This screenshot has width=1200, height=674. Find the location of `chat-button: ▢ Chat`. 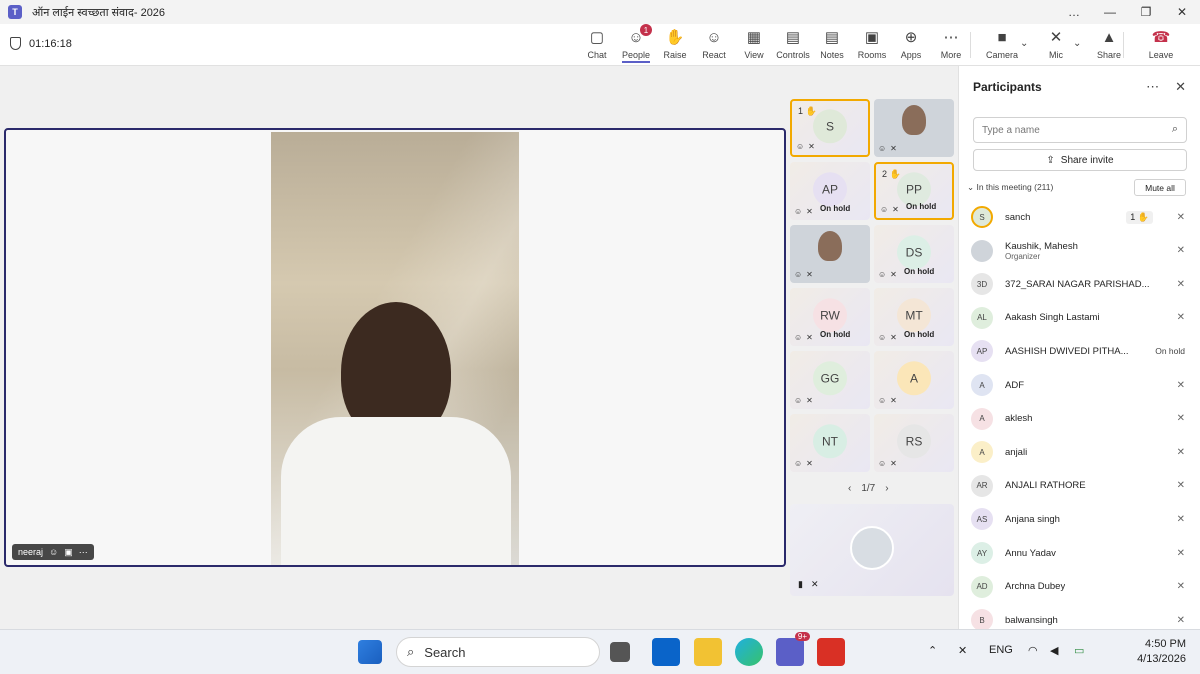

chat-button: ▢ Chat is located at coordinates (597, 45).